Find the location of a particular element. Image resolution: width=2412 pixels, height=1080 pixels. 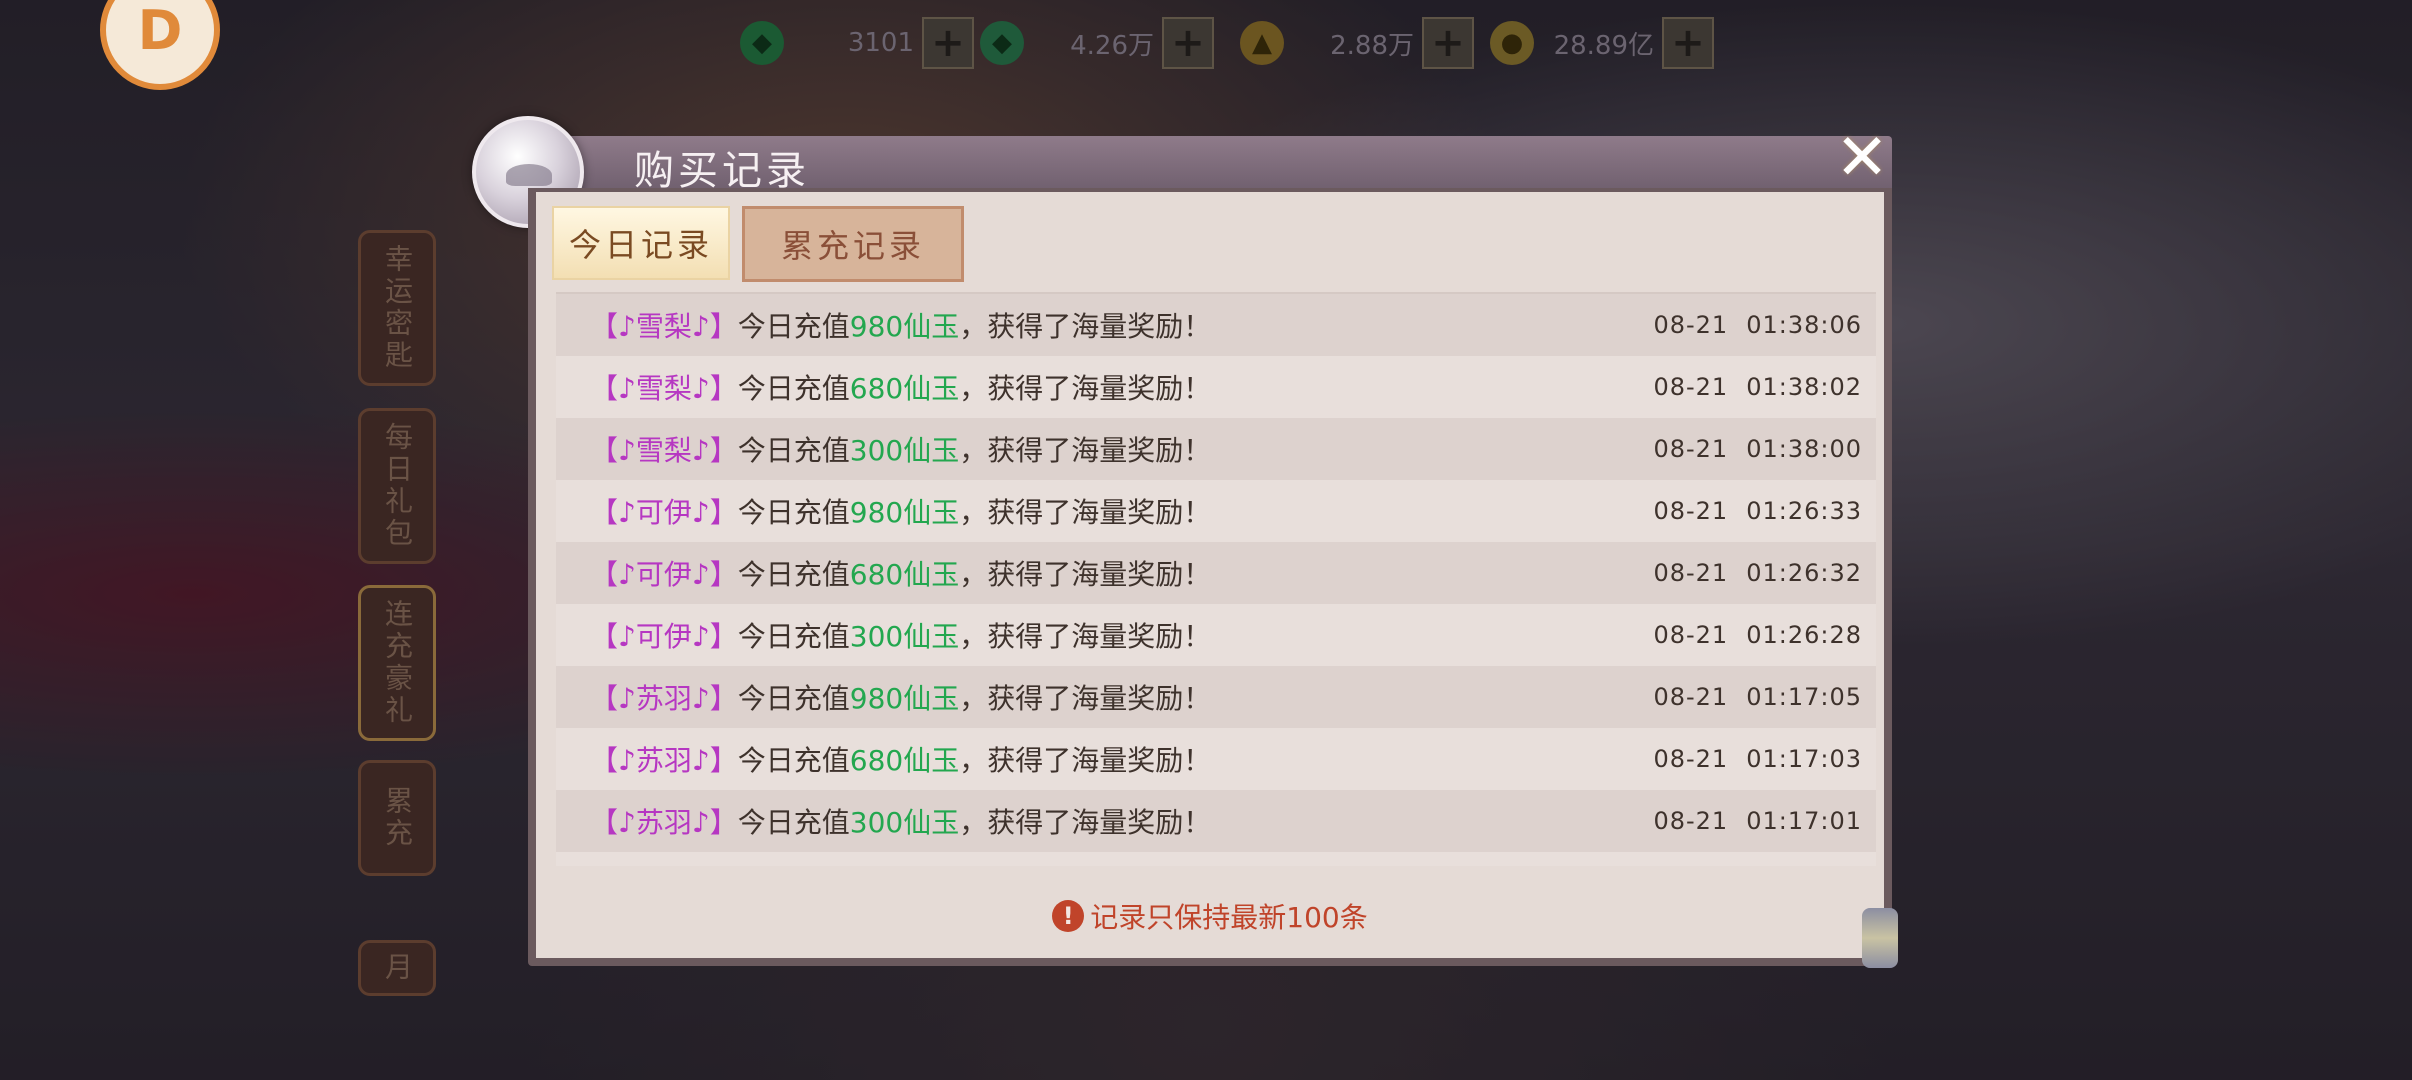

close-button: ✕ is located at coordinates (1862, 158).